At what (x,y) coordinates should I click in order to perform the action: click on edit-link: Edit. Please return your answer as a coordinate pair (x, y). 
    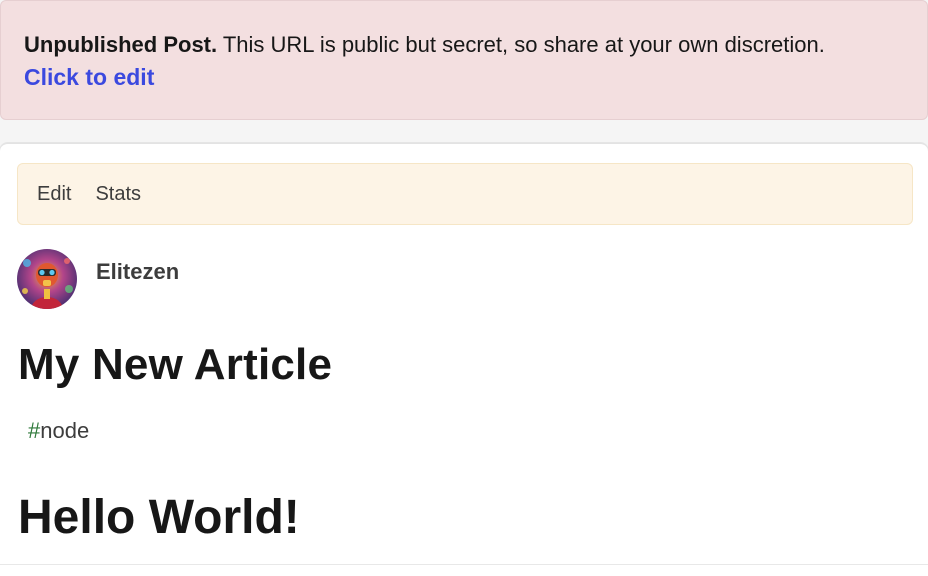
    Looking at the image, I should click on (54, 194).